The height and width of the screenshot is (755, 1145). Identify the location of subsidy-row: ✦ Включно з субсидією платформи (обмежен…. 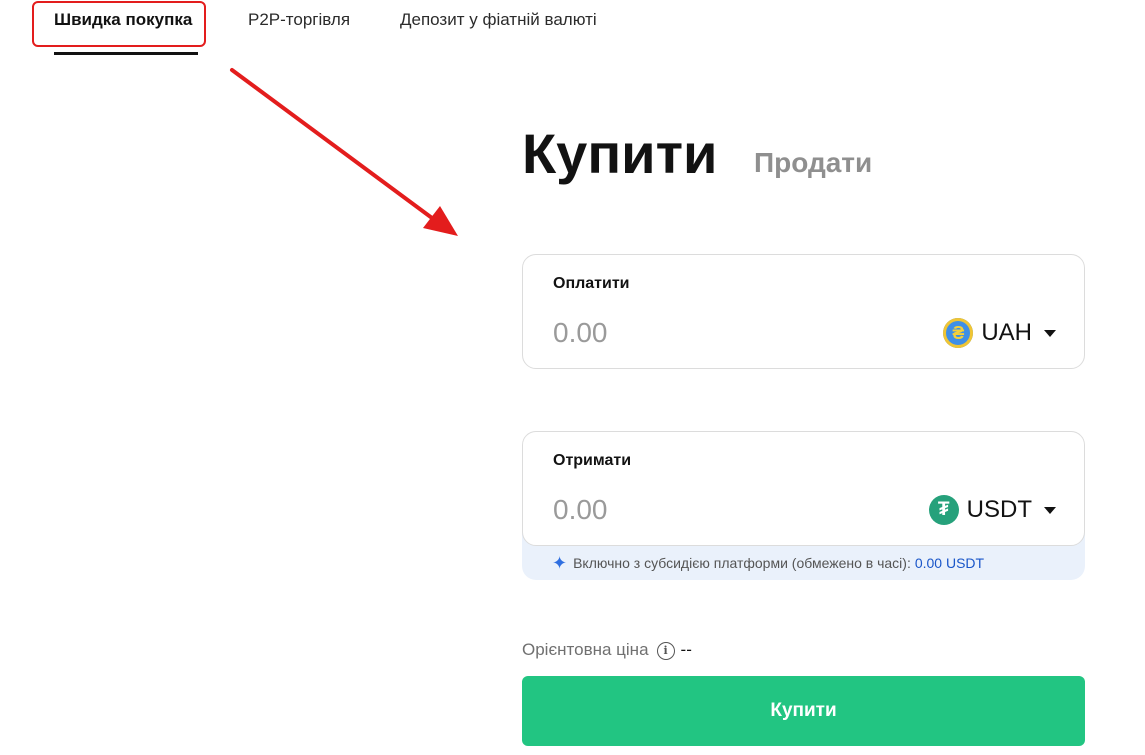
(768, 563).